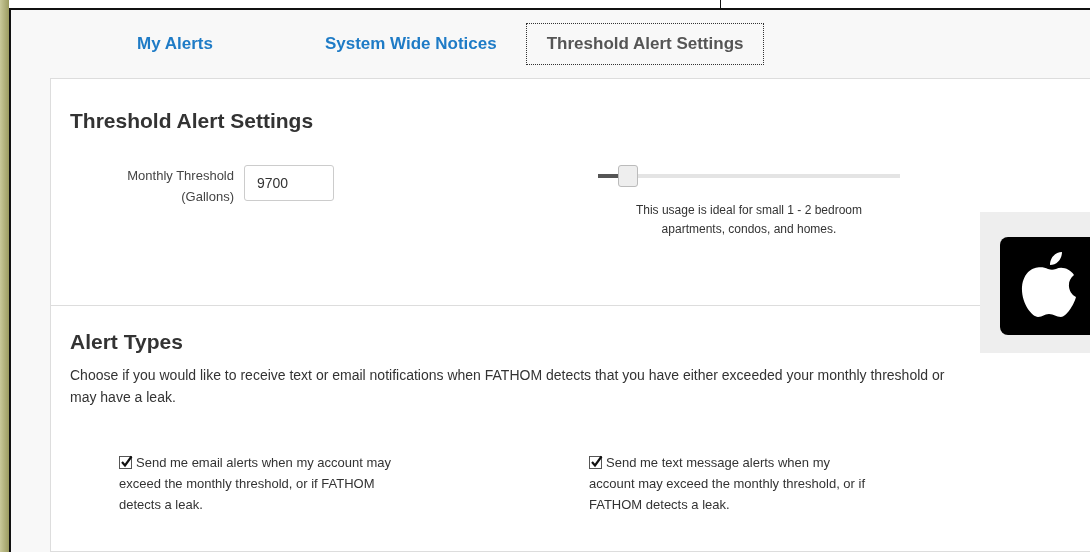 The width and height of the screenshot is (1090, 552). Describe the element at coordinates (645, 44) in the screenshot. I see `tab: Threshold Alert Settings` at that location.